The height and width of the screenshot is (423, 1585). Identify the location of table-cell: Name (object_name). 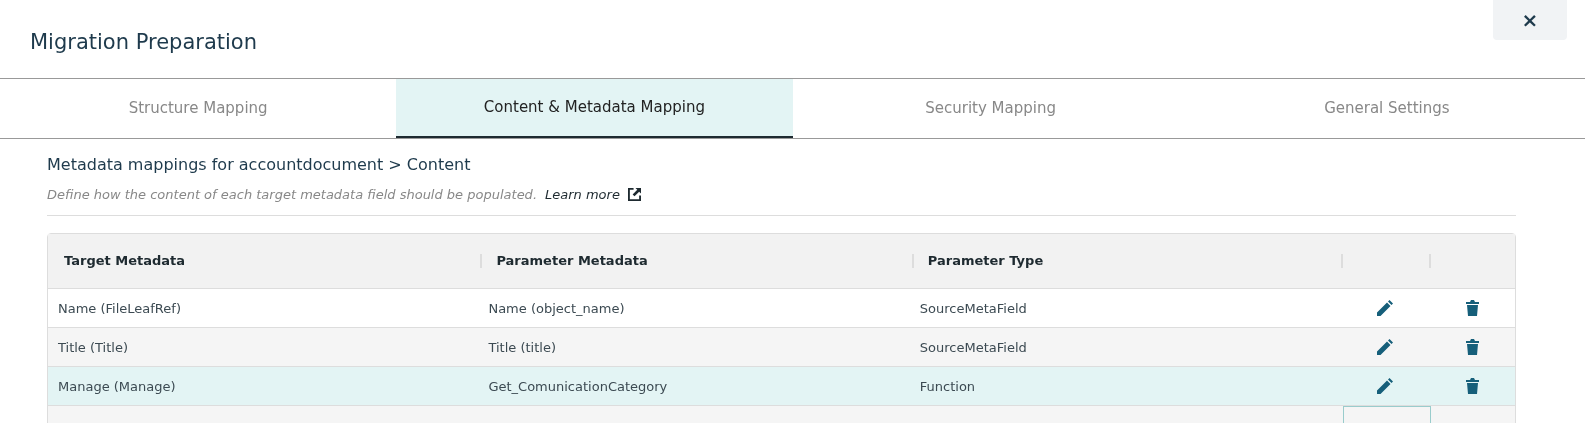
(556, 308).